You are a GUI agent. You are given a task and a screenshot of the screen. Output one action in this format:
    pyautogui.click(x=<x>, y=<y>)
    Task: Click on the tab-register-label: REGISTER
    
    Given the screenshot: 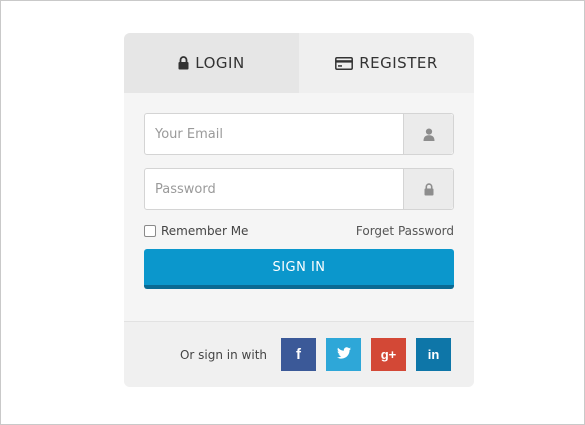 What is the action you would take?
    pyautogui.click(x=398, y=63)
    